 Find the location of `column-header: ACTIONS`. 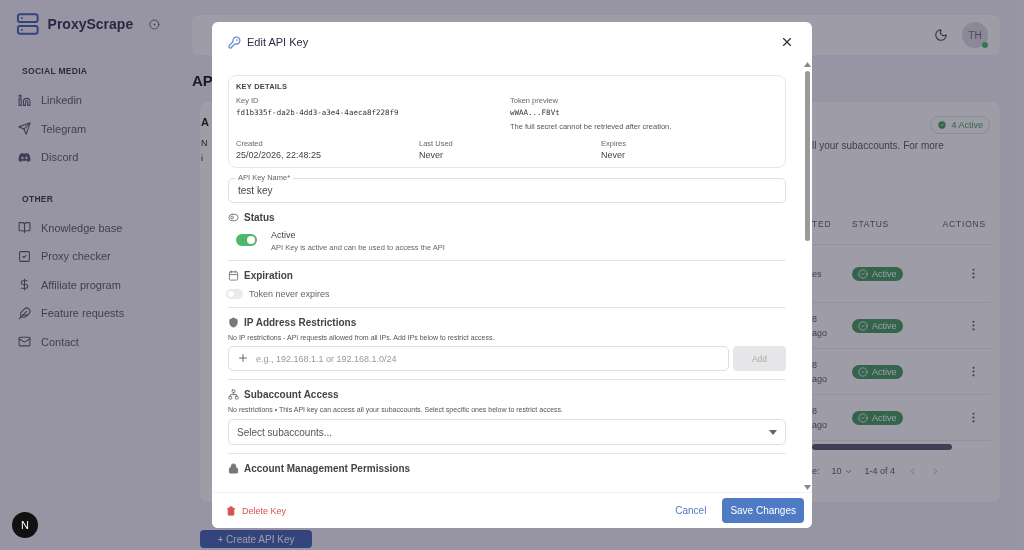

column-header: ACTIONS is located at coordinates (964, 223).